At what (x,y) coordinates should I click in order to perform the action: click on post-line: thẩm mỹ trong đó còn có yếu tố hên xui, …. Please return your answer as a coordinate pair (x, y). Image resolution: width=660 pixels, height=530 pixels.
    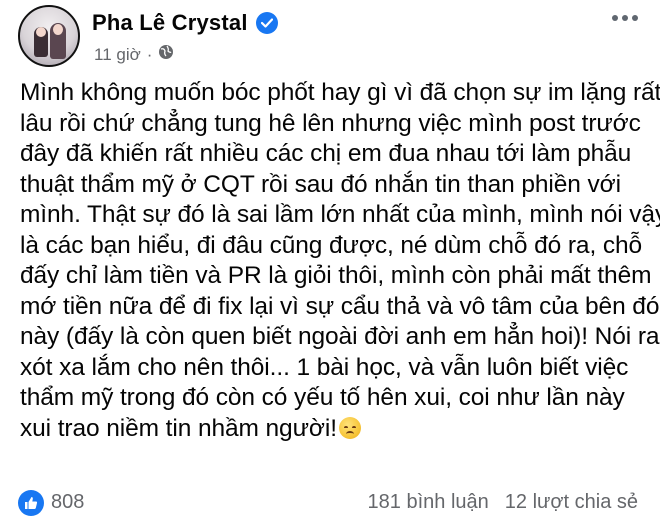
    Looking at the image, I should click on (322, 397).